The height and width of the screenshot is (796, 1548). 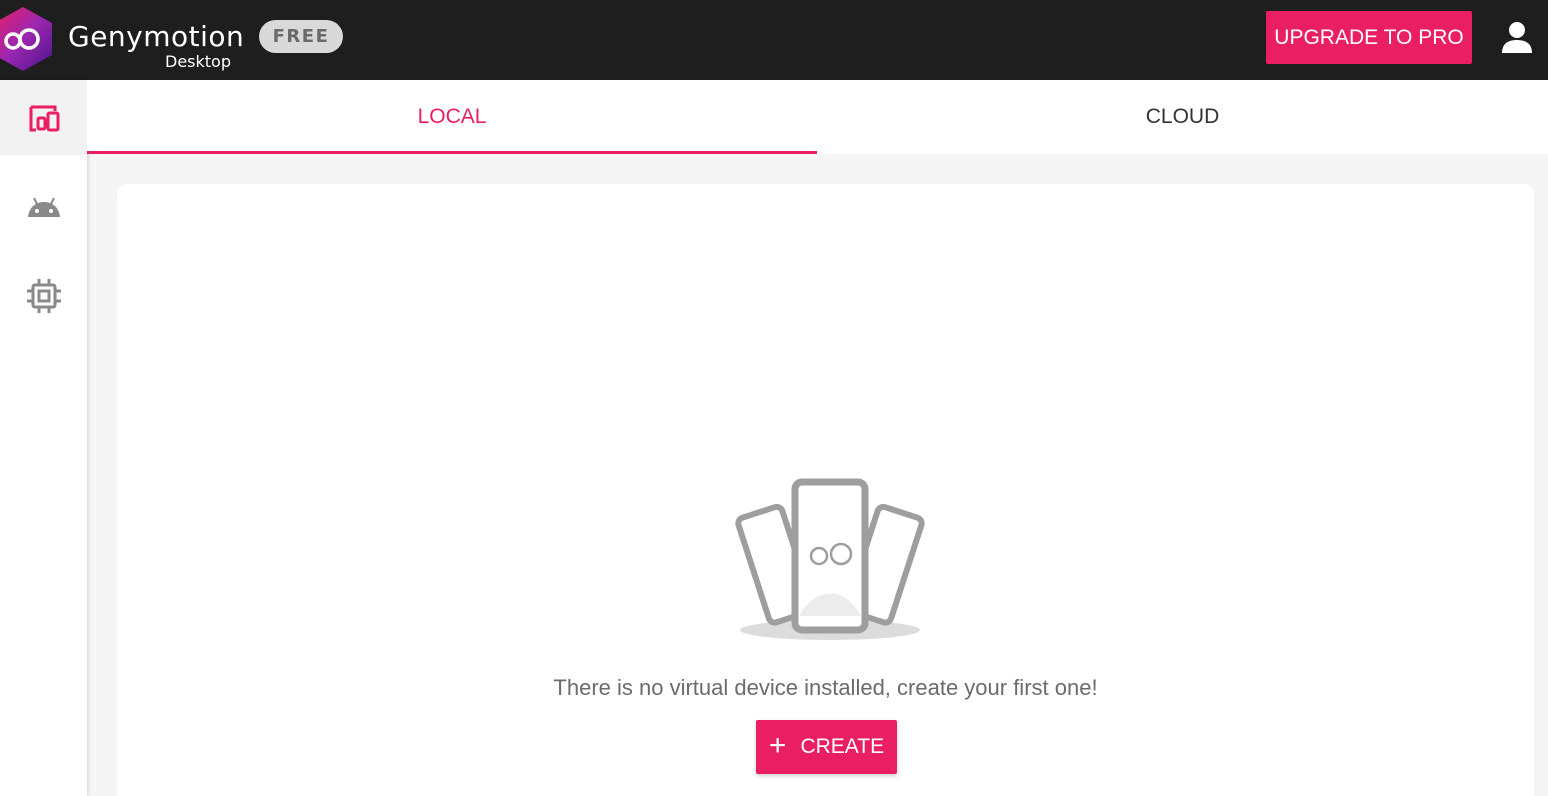 I want to click on upgrade-to-pro-button: UPGRADE TO PRO, so click(x=1369, y=37).